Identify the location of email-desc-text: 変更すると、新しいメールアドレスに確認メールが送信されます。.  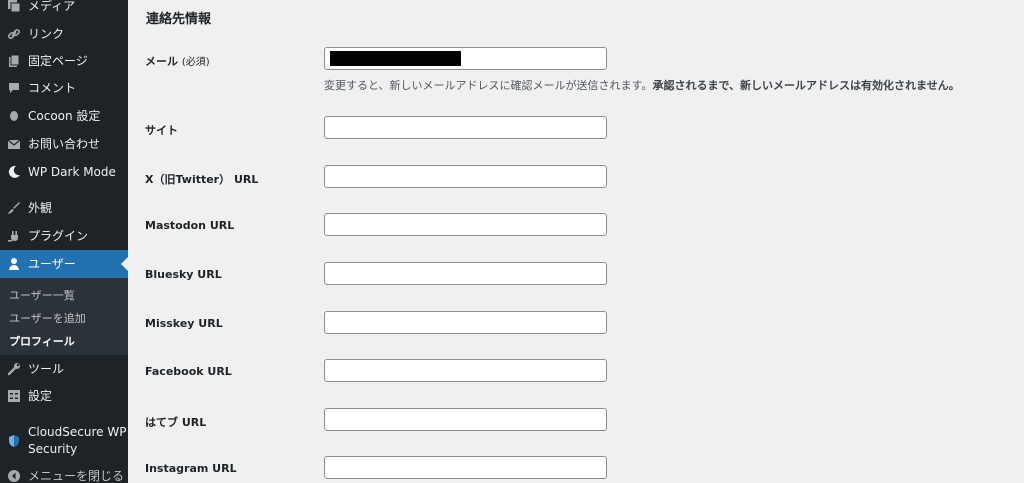
(488, 85).